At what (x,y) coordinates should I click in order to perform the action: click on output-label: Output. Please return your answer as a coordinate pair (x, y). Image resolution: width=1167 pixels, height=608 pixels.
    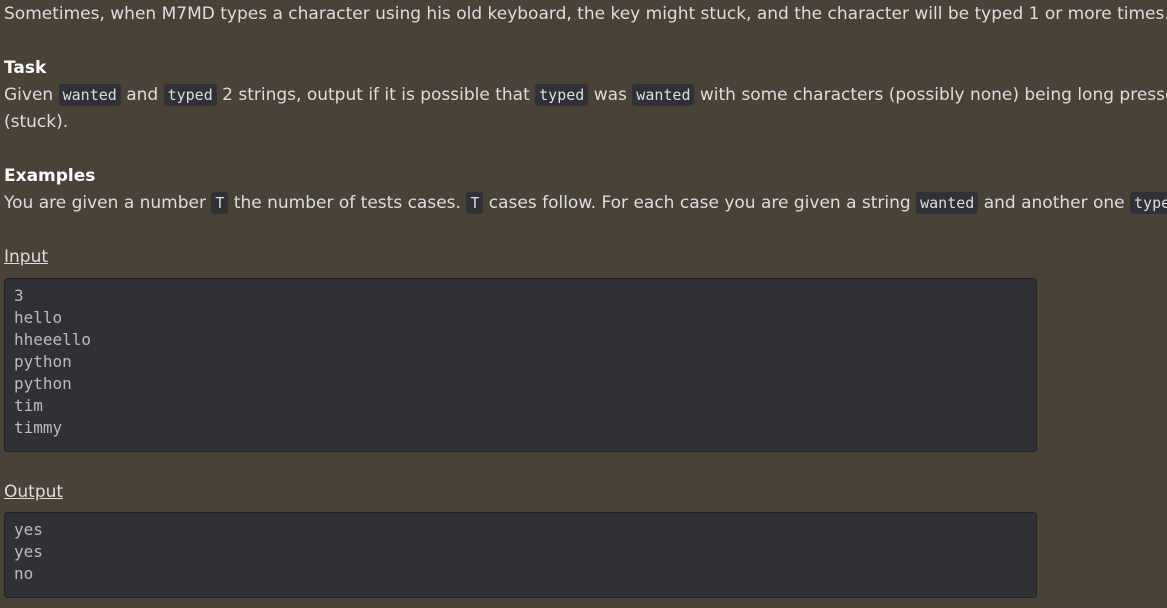
    Looking at the image, I should click on (34, 492).